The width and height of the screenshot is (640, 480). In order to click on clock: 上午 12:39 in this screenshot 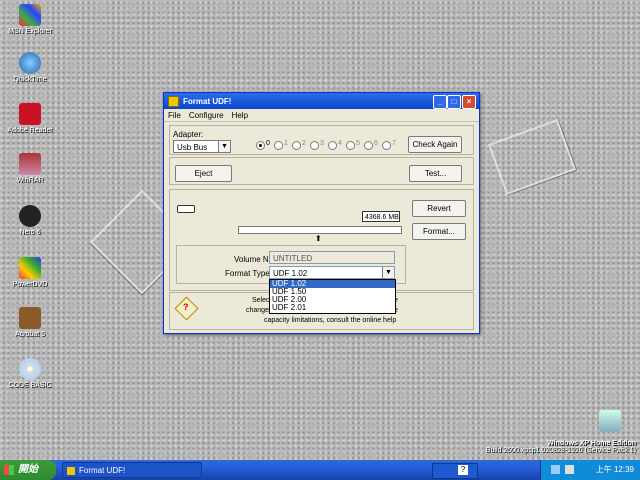, I will do `click(614, 469)`.